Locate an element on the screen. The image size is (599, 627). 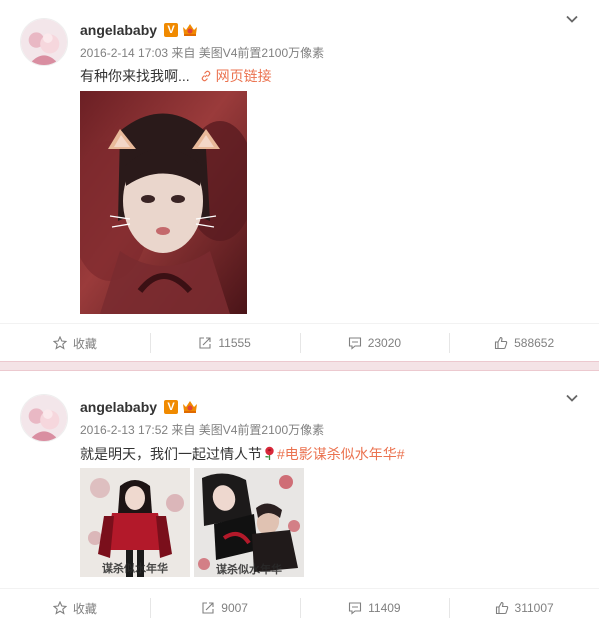
web-link-label: 网页链接 is located at coordinates (243, 76).